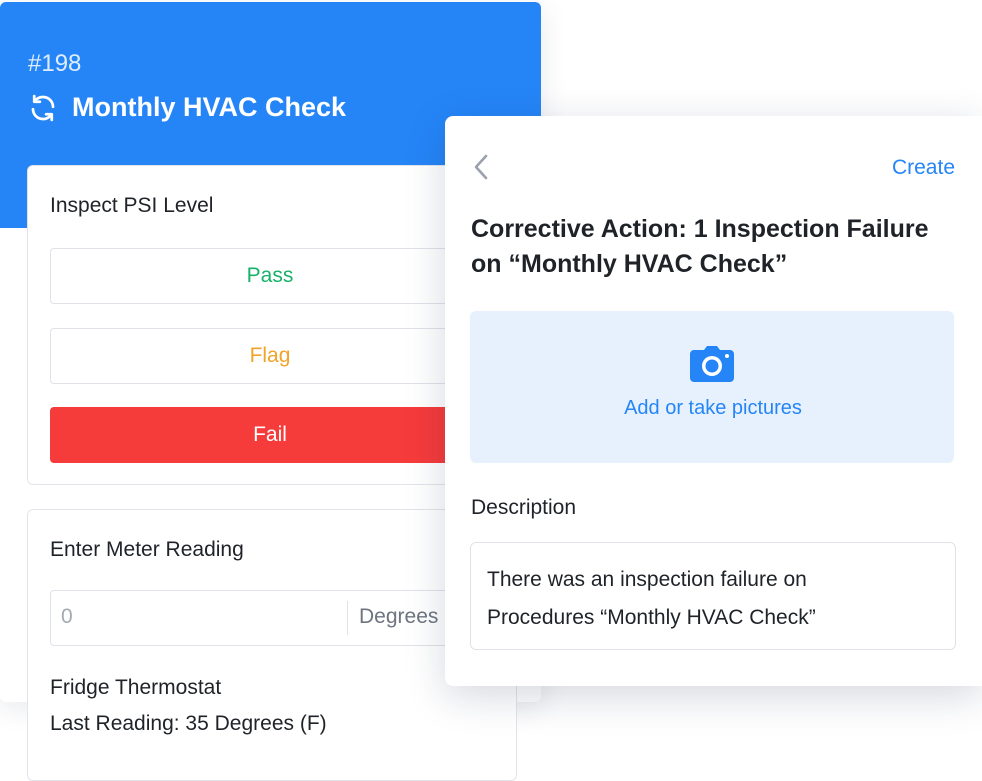 Image resolution: width=982 pixels, height=781 pixels. What do you see at coordinates (923, 168) in the screenshot?
I see `create-button: Create` at bounding box center [923, 168].